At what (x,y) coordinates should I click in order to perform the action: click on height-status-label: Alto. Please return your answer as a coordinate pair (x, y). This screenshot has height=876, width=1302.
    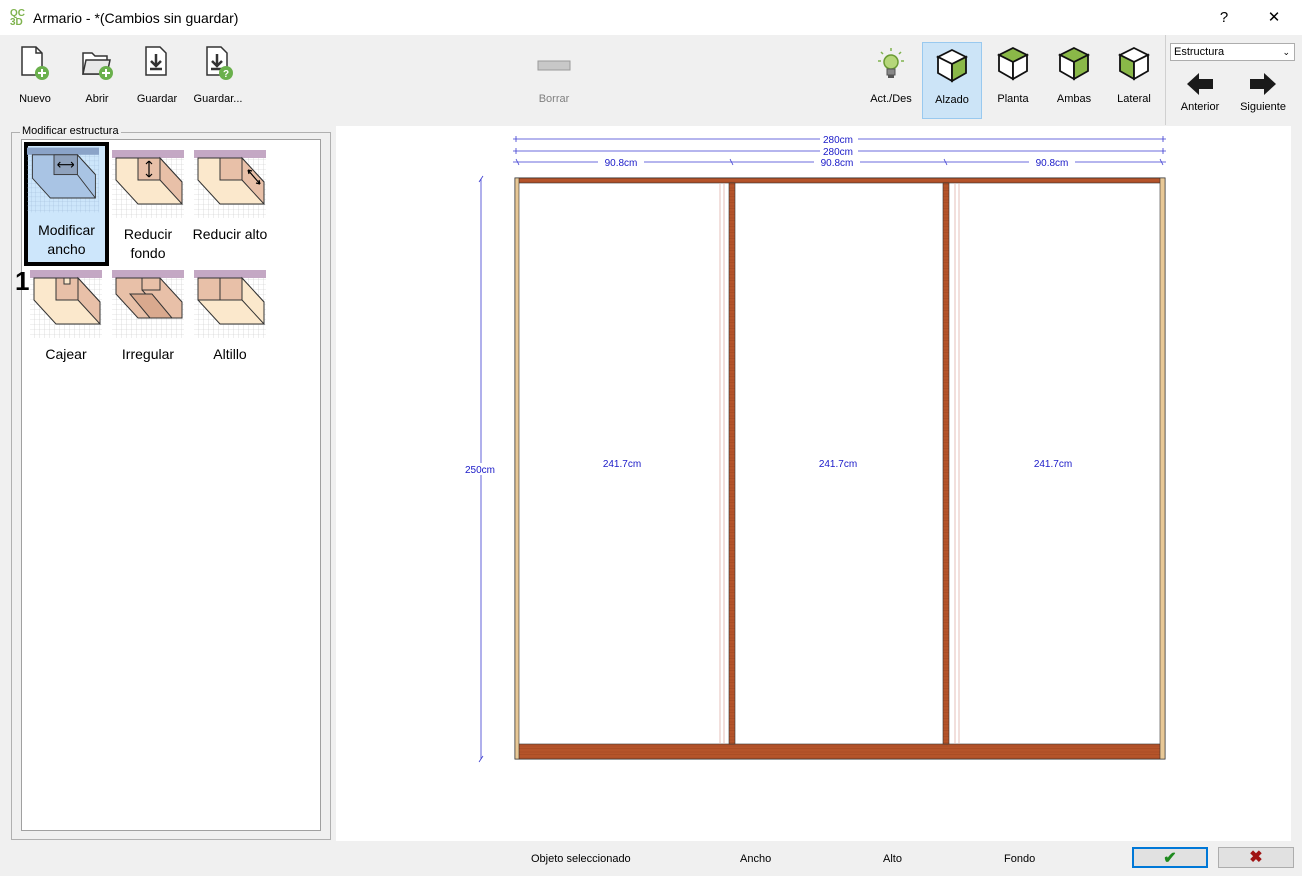
    Looking at the image, I should click on (892, 859).